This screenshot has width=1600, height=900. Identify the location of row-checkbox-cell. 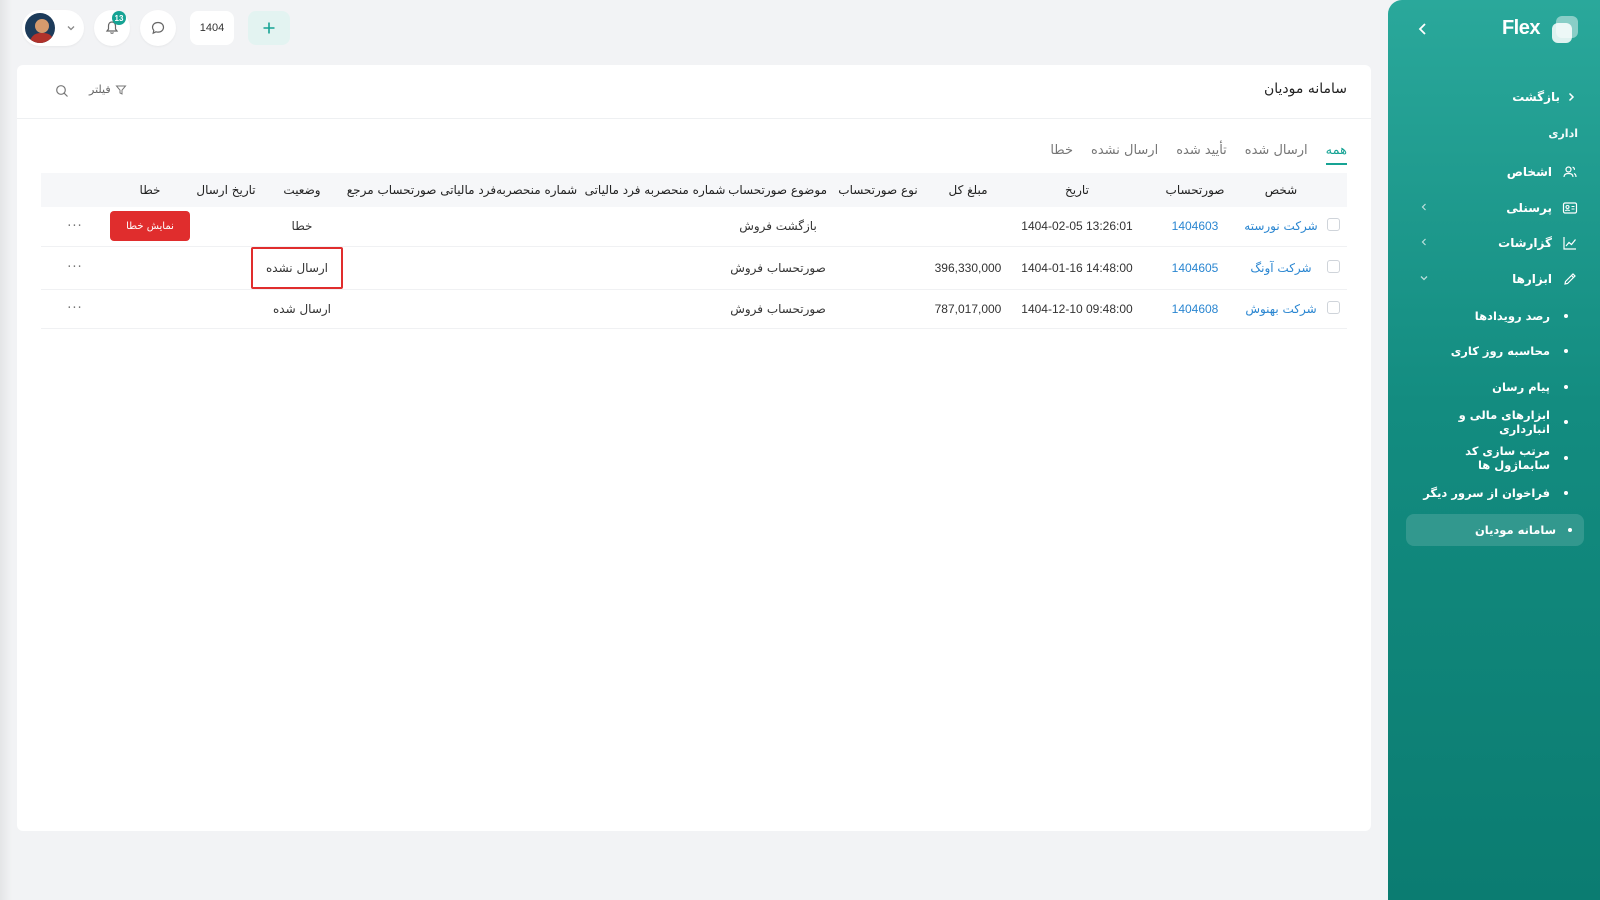
(1333, 309).